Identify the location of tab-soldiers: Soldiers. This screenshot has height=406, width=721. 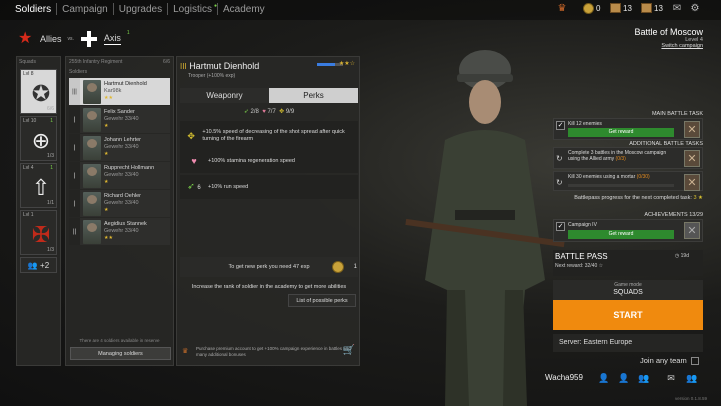
(33, 9).